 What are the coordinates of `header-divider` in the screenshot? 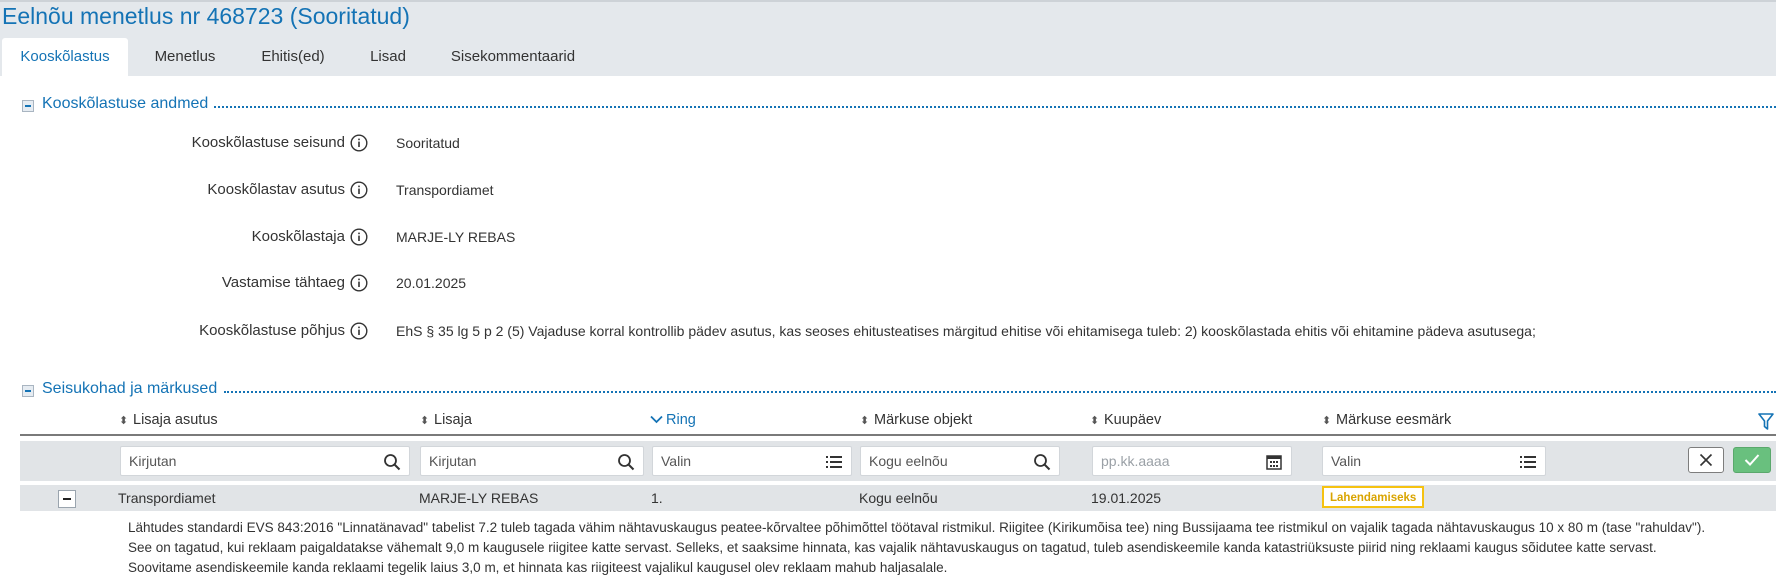 It's located at (898, 435).